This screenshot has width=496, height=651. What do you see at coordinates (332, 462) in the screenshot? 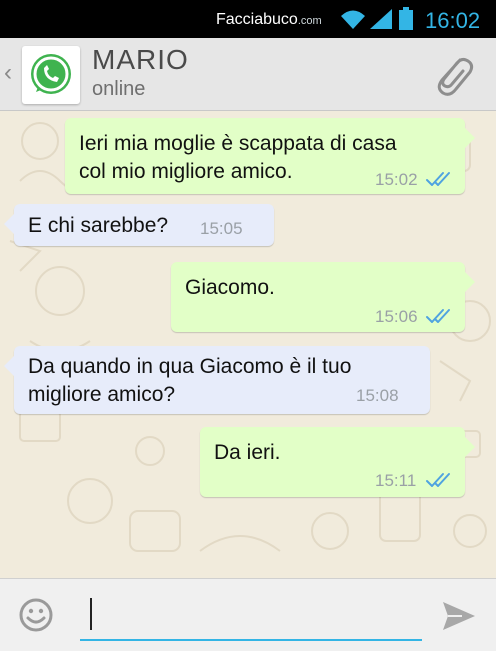
I see `message-bubble-outgoing: Da ieri. 15:11` at bounding box center [332, 462].